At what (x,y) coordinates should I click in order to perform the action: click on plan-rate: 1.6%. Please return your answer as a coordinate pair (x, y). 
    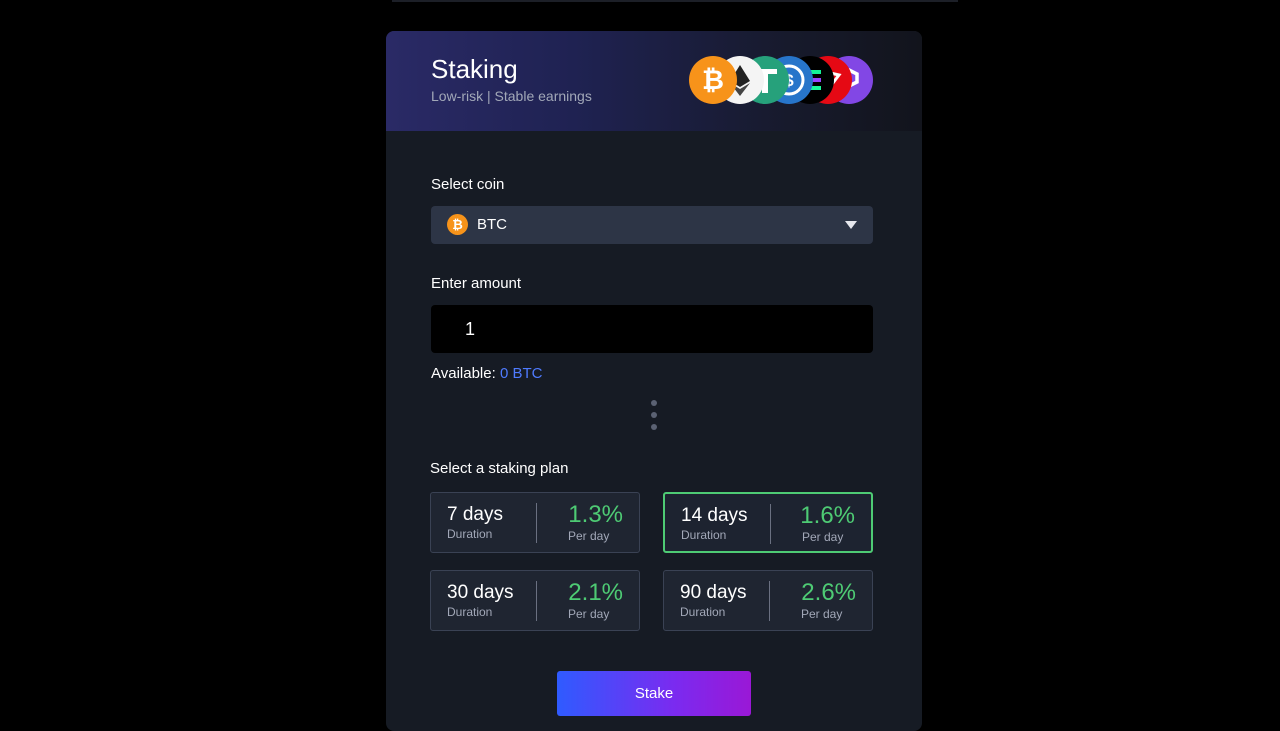
    Looking at the image, I should click on (827, 515).